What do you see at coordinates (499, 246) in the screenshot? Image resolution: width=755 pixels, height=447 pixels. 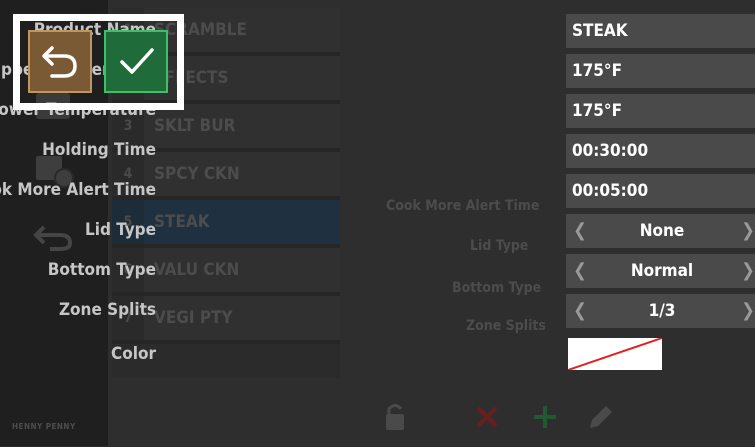 I see `ghost-label: Lid Type` at bounding box center [499, 246].